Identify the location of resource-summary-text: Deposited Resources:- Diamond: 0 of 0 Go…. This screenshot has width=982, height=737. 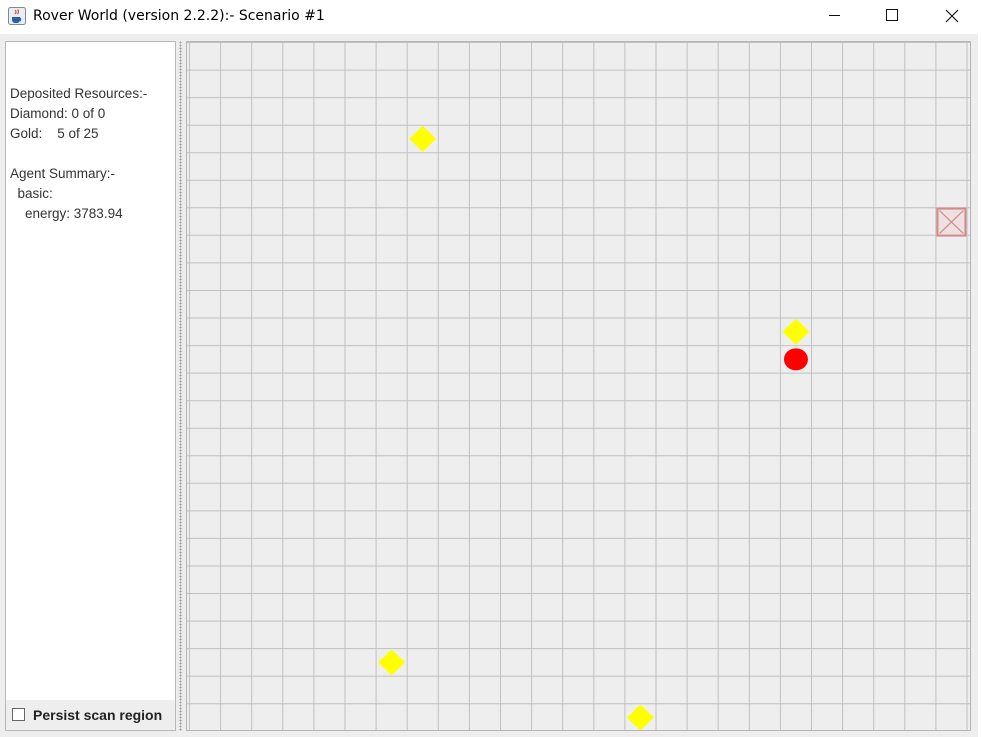
(79, 153).